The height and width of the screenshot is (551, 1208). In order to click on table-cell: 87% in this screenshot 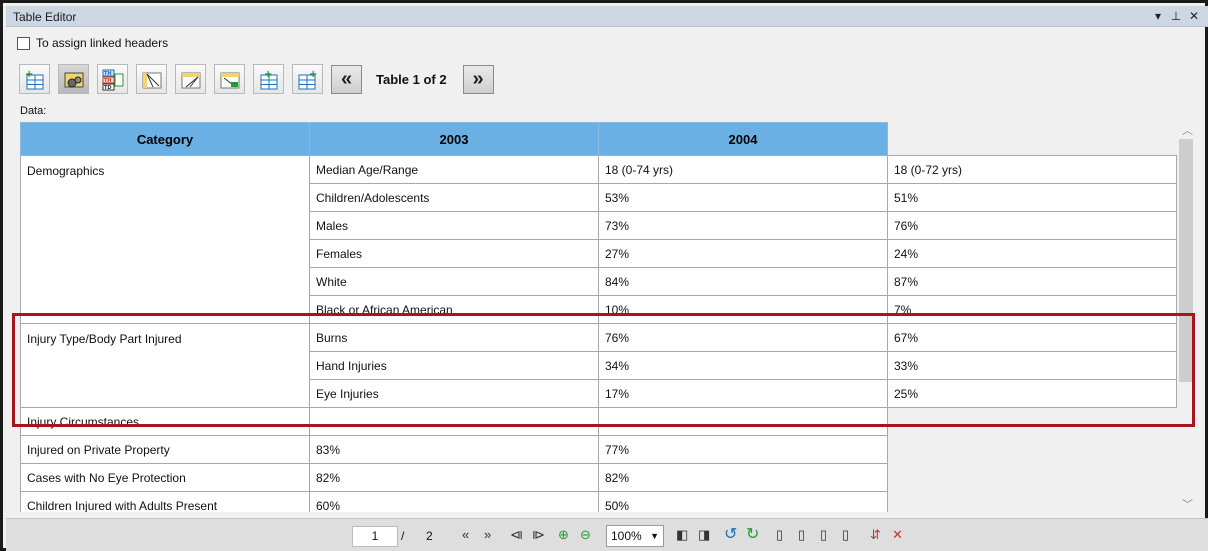, I will do `click(1032, 281)`.